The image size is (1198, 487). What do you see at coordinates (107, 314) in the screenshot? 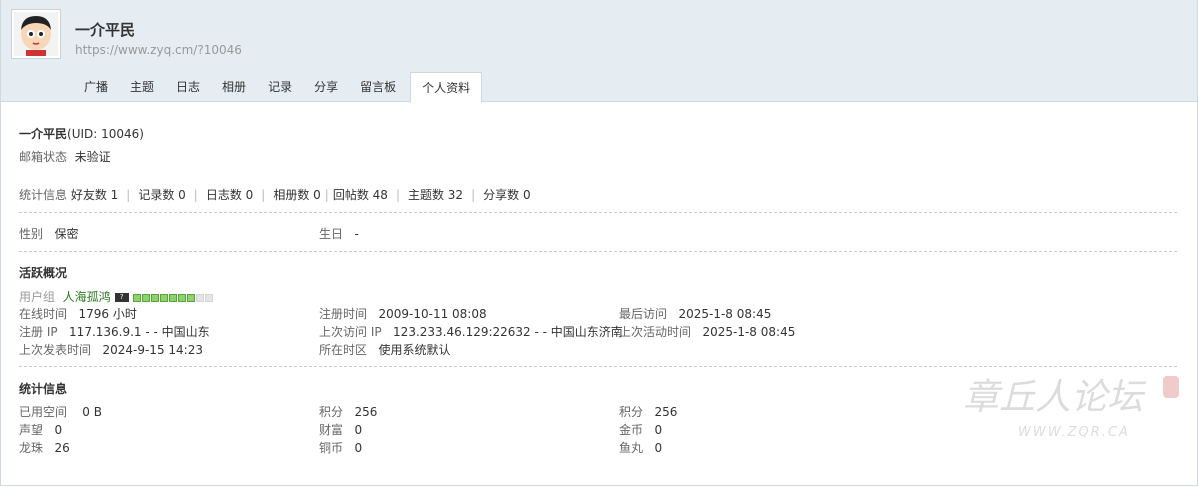
I see `online-time-value: 1796 小时` at bounding box center [107, 314].